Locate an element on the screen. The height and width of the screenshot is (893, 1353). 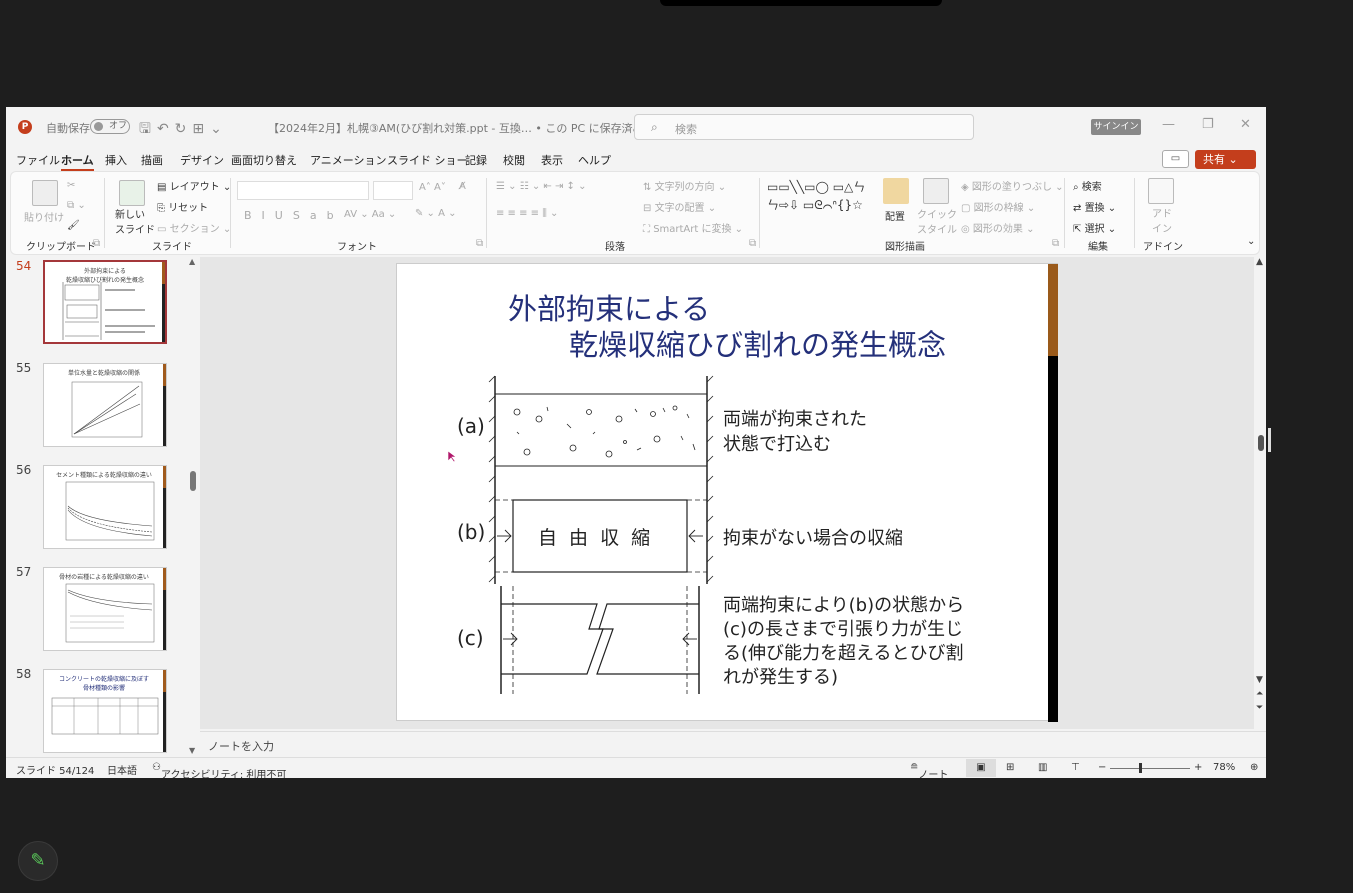
clipboard-launcher-icon: ⧉ is located at coordinates (96, 243).